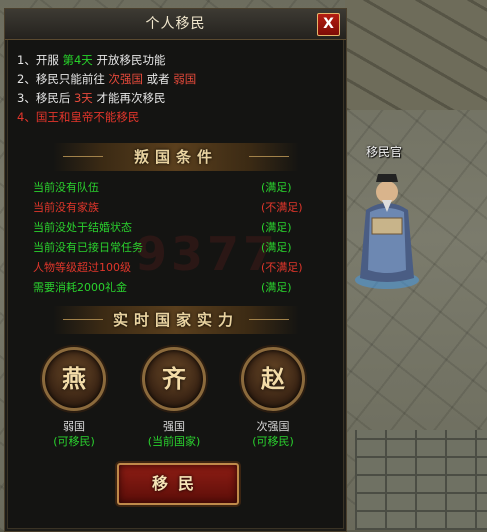 This screenshot has width=487, height=532. What do you see at coordinates (177, 117) in the screenshot?
I see `rule-line: 4、国王和皇帝不能移民` at bounding box center [177, 117].